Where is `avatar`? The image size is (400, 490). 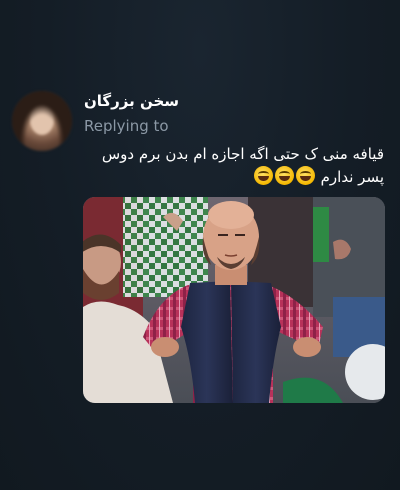
avatar is located at coordinates (42, 121).